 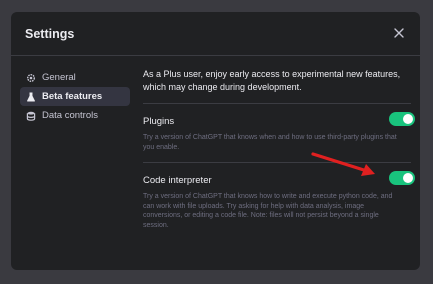 What do you see at coordinates (343, 164) in the screenshot?
I see `red-arrow-annotation` at bounding box center [343, 164].